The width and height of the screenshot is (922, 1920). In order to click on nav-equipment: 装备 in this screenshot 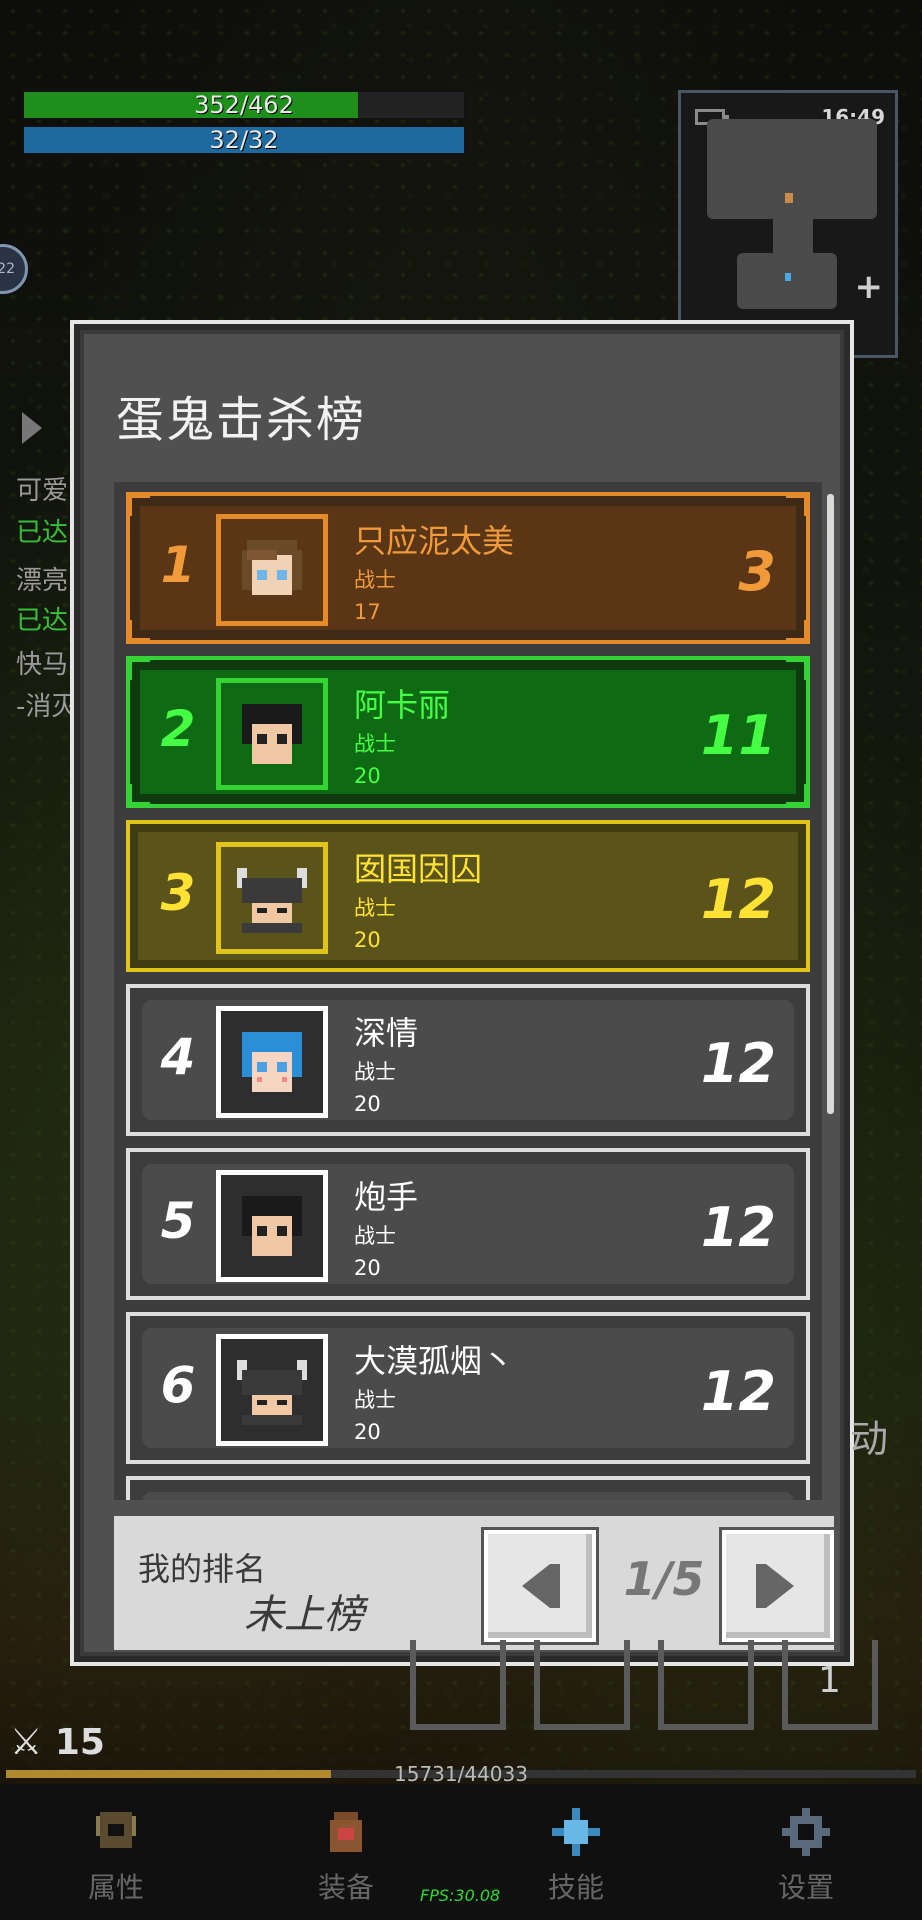, I will do `click(346, 1855)`.